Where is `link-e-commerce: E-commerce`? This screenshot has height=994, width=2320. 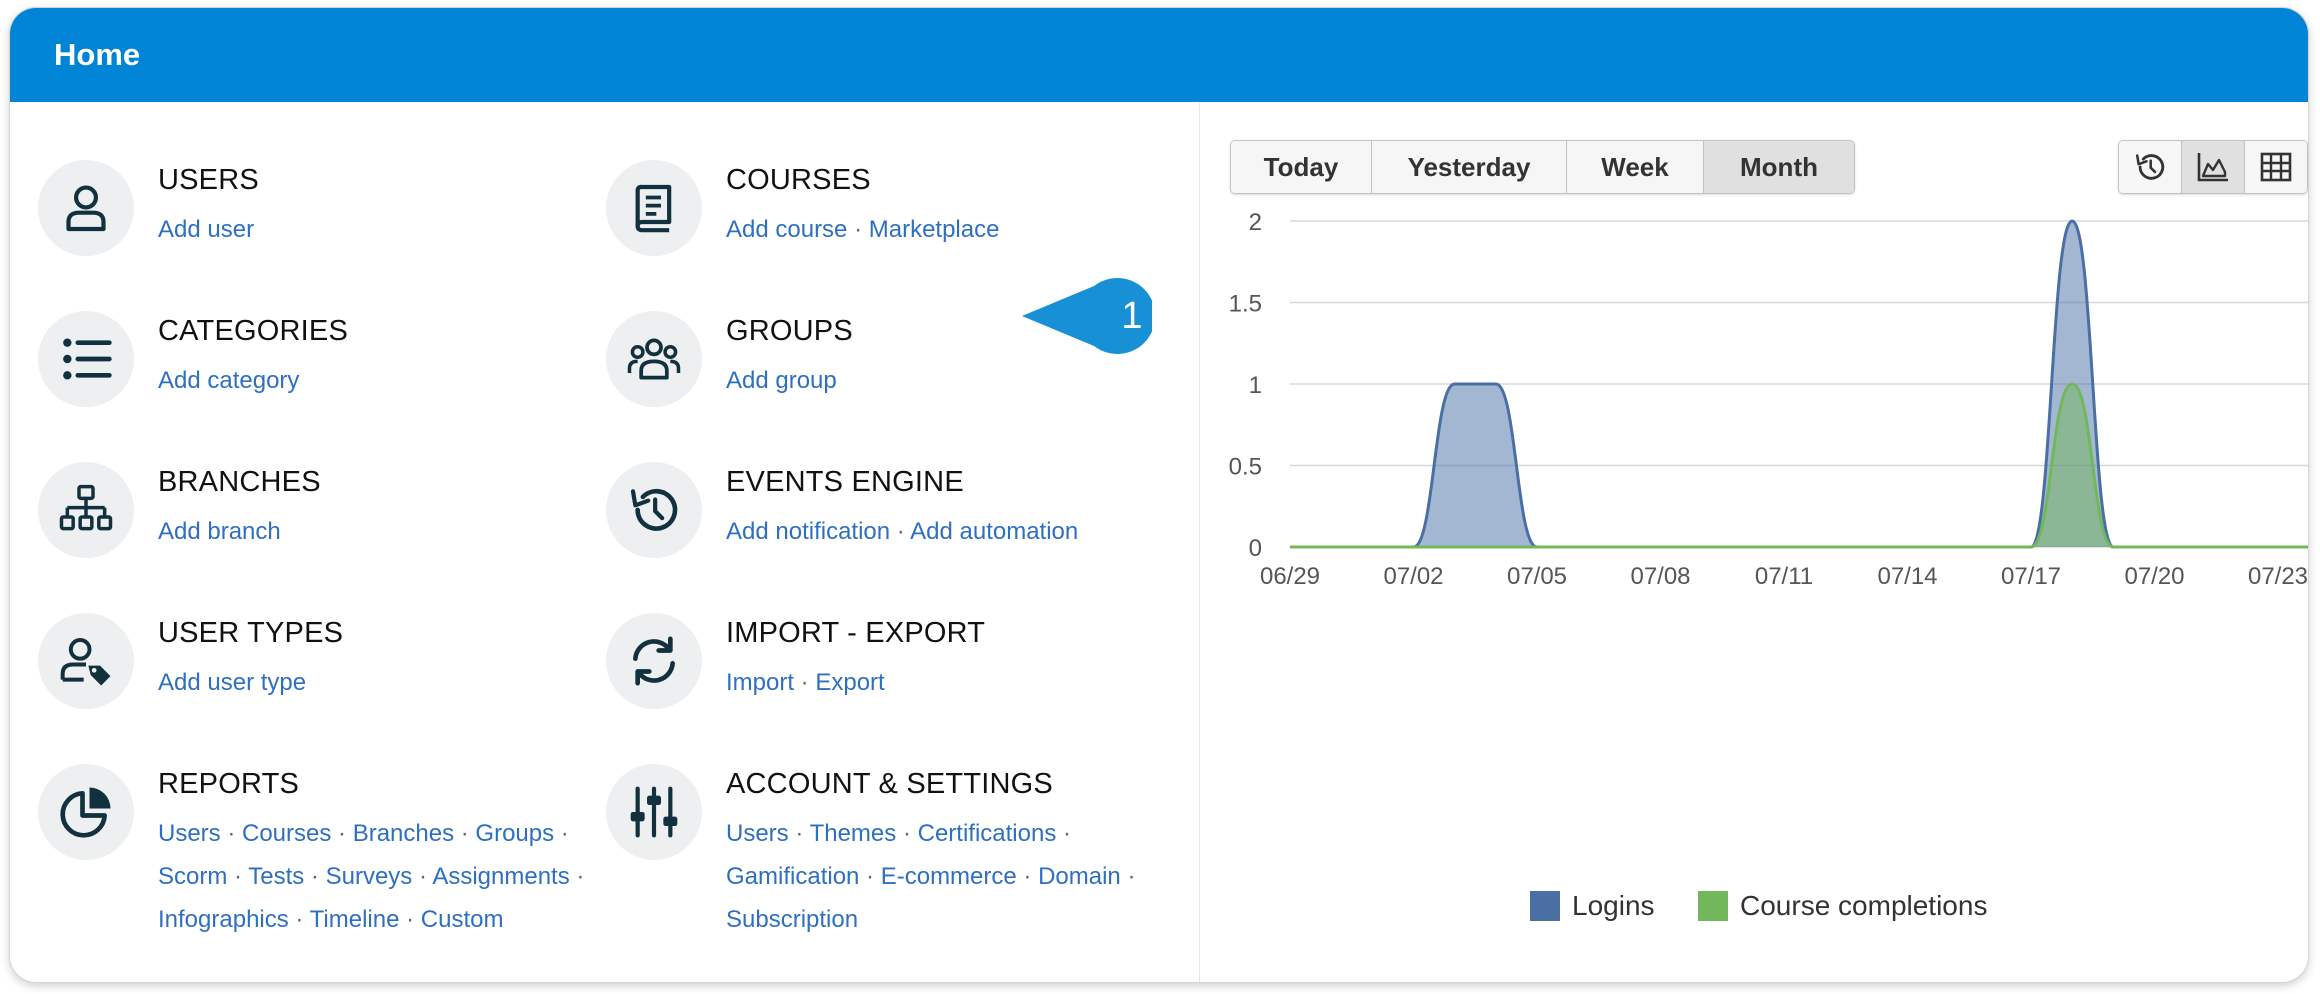
link-e-commerce: E-commerce is located at coordinates (949, 876).